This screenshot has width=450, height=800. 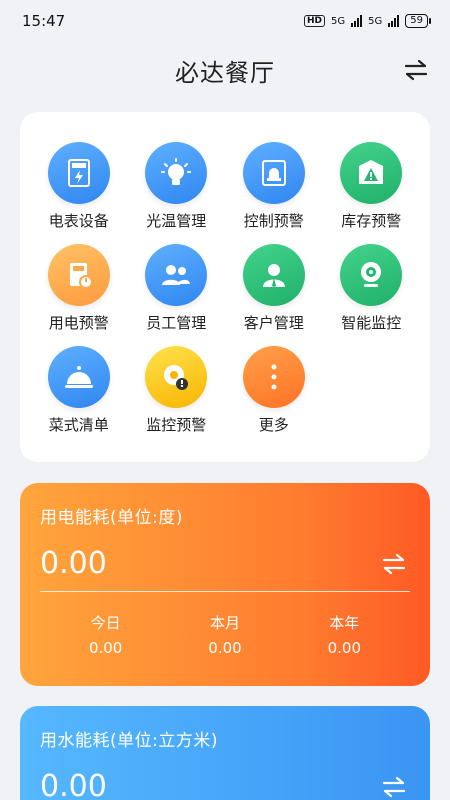 I want to click on app-header: 必达餐厅, so click(x=225, y=70).